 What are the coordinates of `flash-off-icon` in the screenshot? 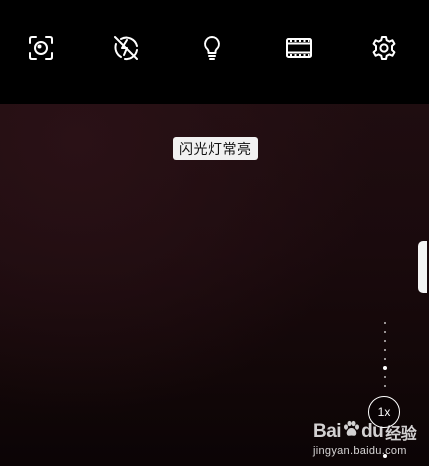 It's located at (126, 48).